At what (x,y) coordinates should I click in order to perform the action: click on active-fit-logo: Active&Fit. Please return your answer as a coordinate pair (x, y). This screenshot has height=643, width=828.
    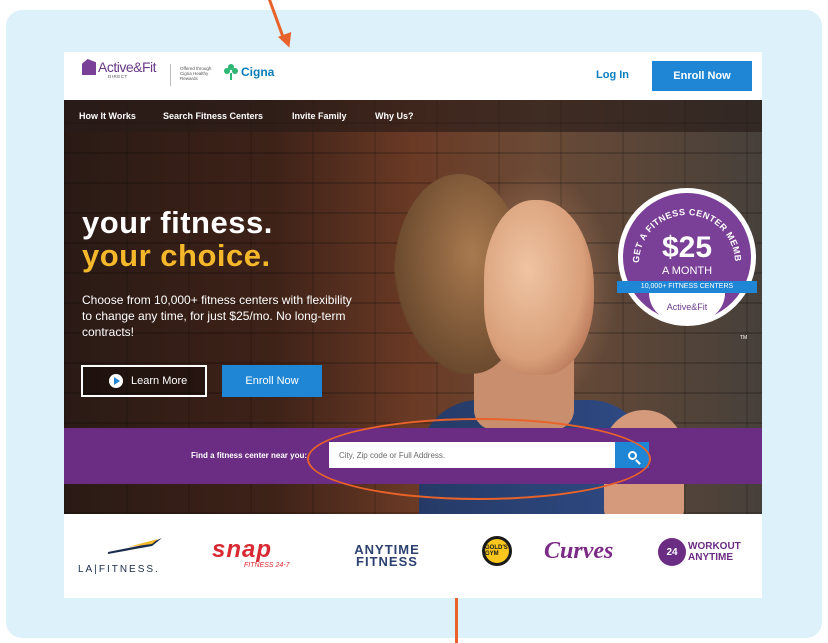
    Looking at the image, I should click on (119, 67).